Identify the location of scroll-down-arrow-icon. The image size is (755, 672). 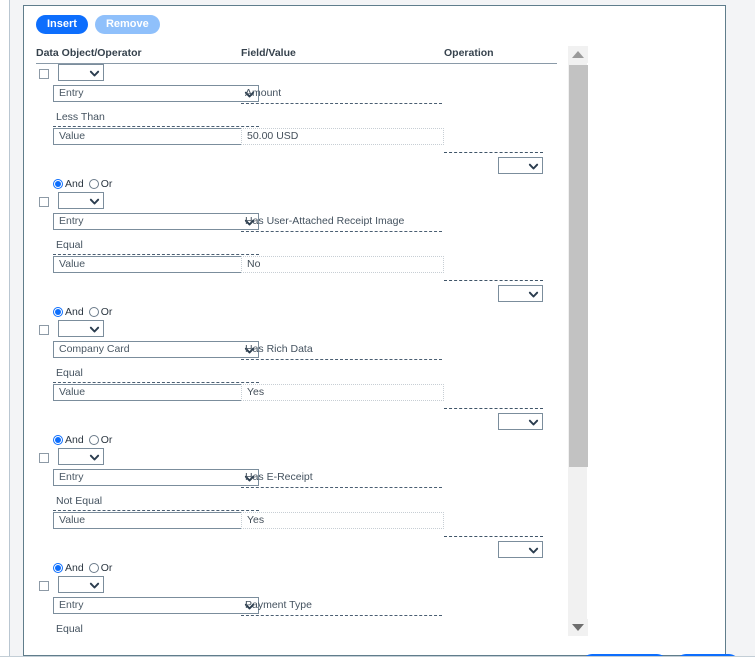
(578, 627).